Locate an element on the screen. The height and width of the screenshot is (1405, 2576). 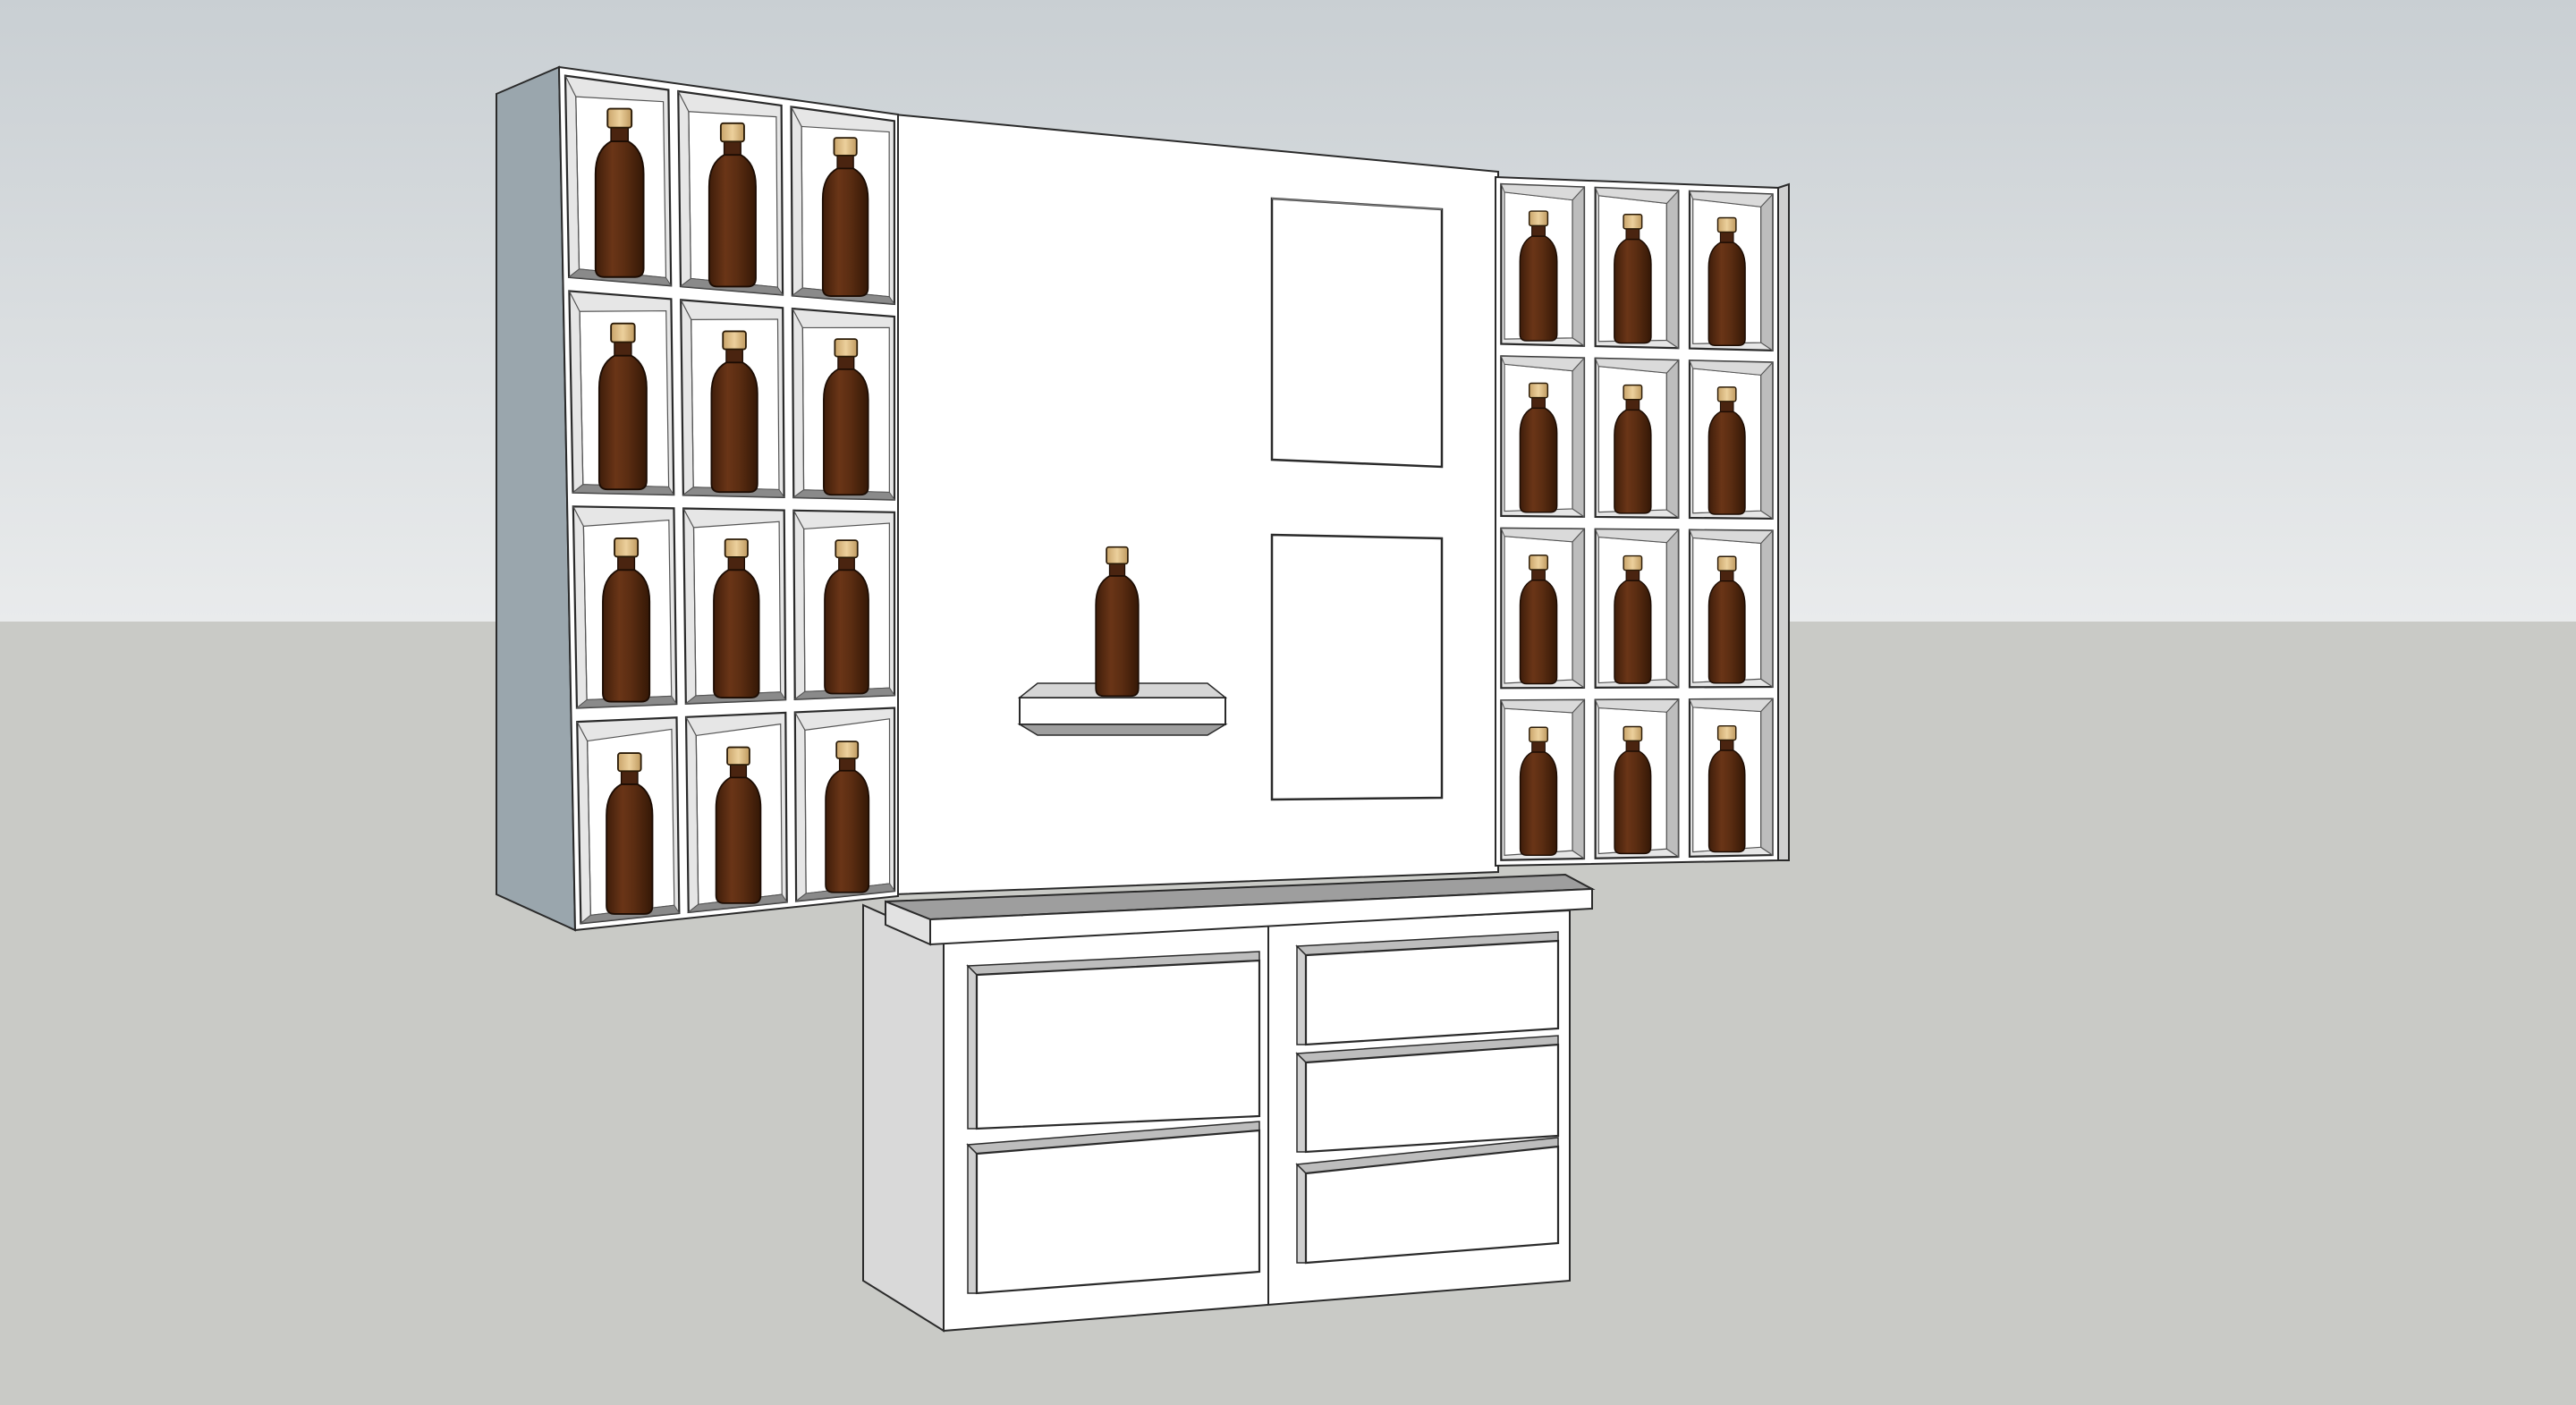
drawer-left-upper-side-edge is located at coordinates (972, 1047).